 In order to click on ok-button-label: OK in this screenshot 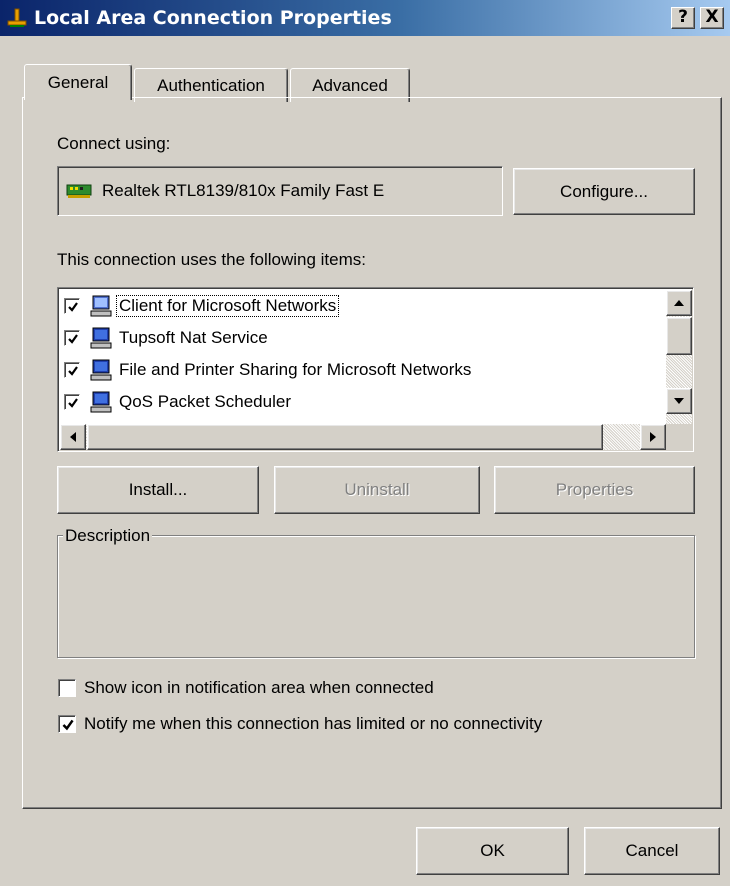, I will do `click(492, 850)`.